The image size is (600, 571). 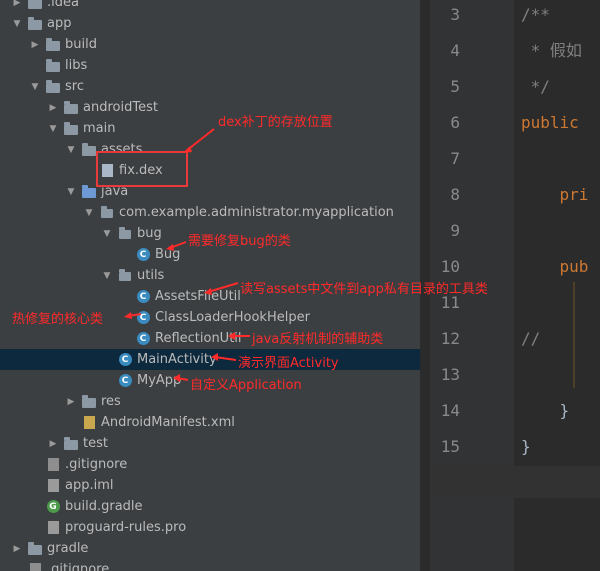 What do you see at coordinates (364, 289) in the screenshot?
I see `annotation-assets-util: 读写assets中文件到app私有目录的工具类` at bounding box center [364, 289].